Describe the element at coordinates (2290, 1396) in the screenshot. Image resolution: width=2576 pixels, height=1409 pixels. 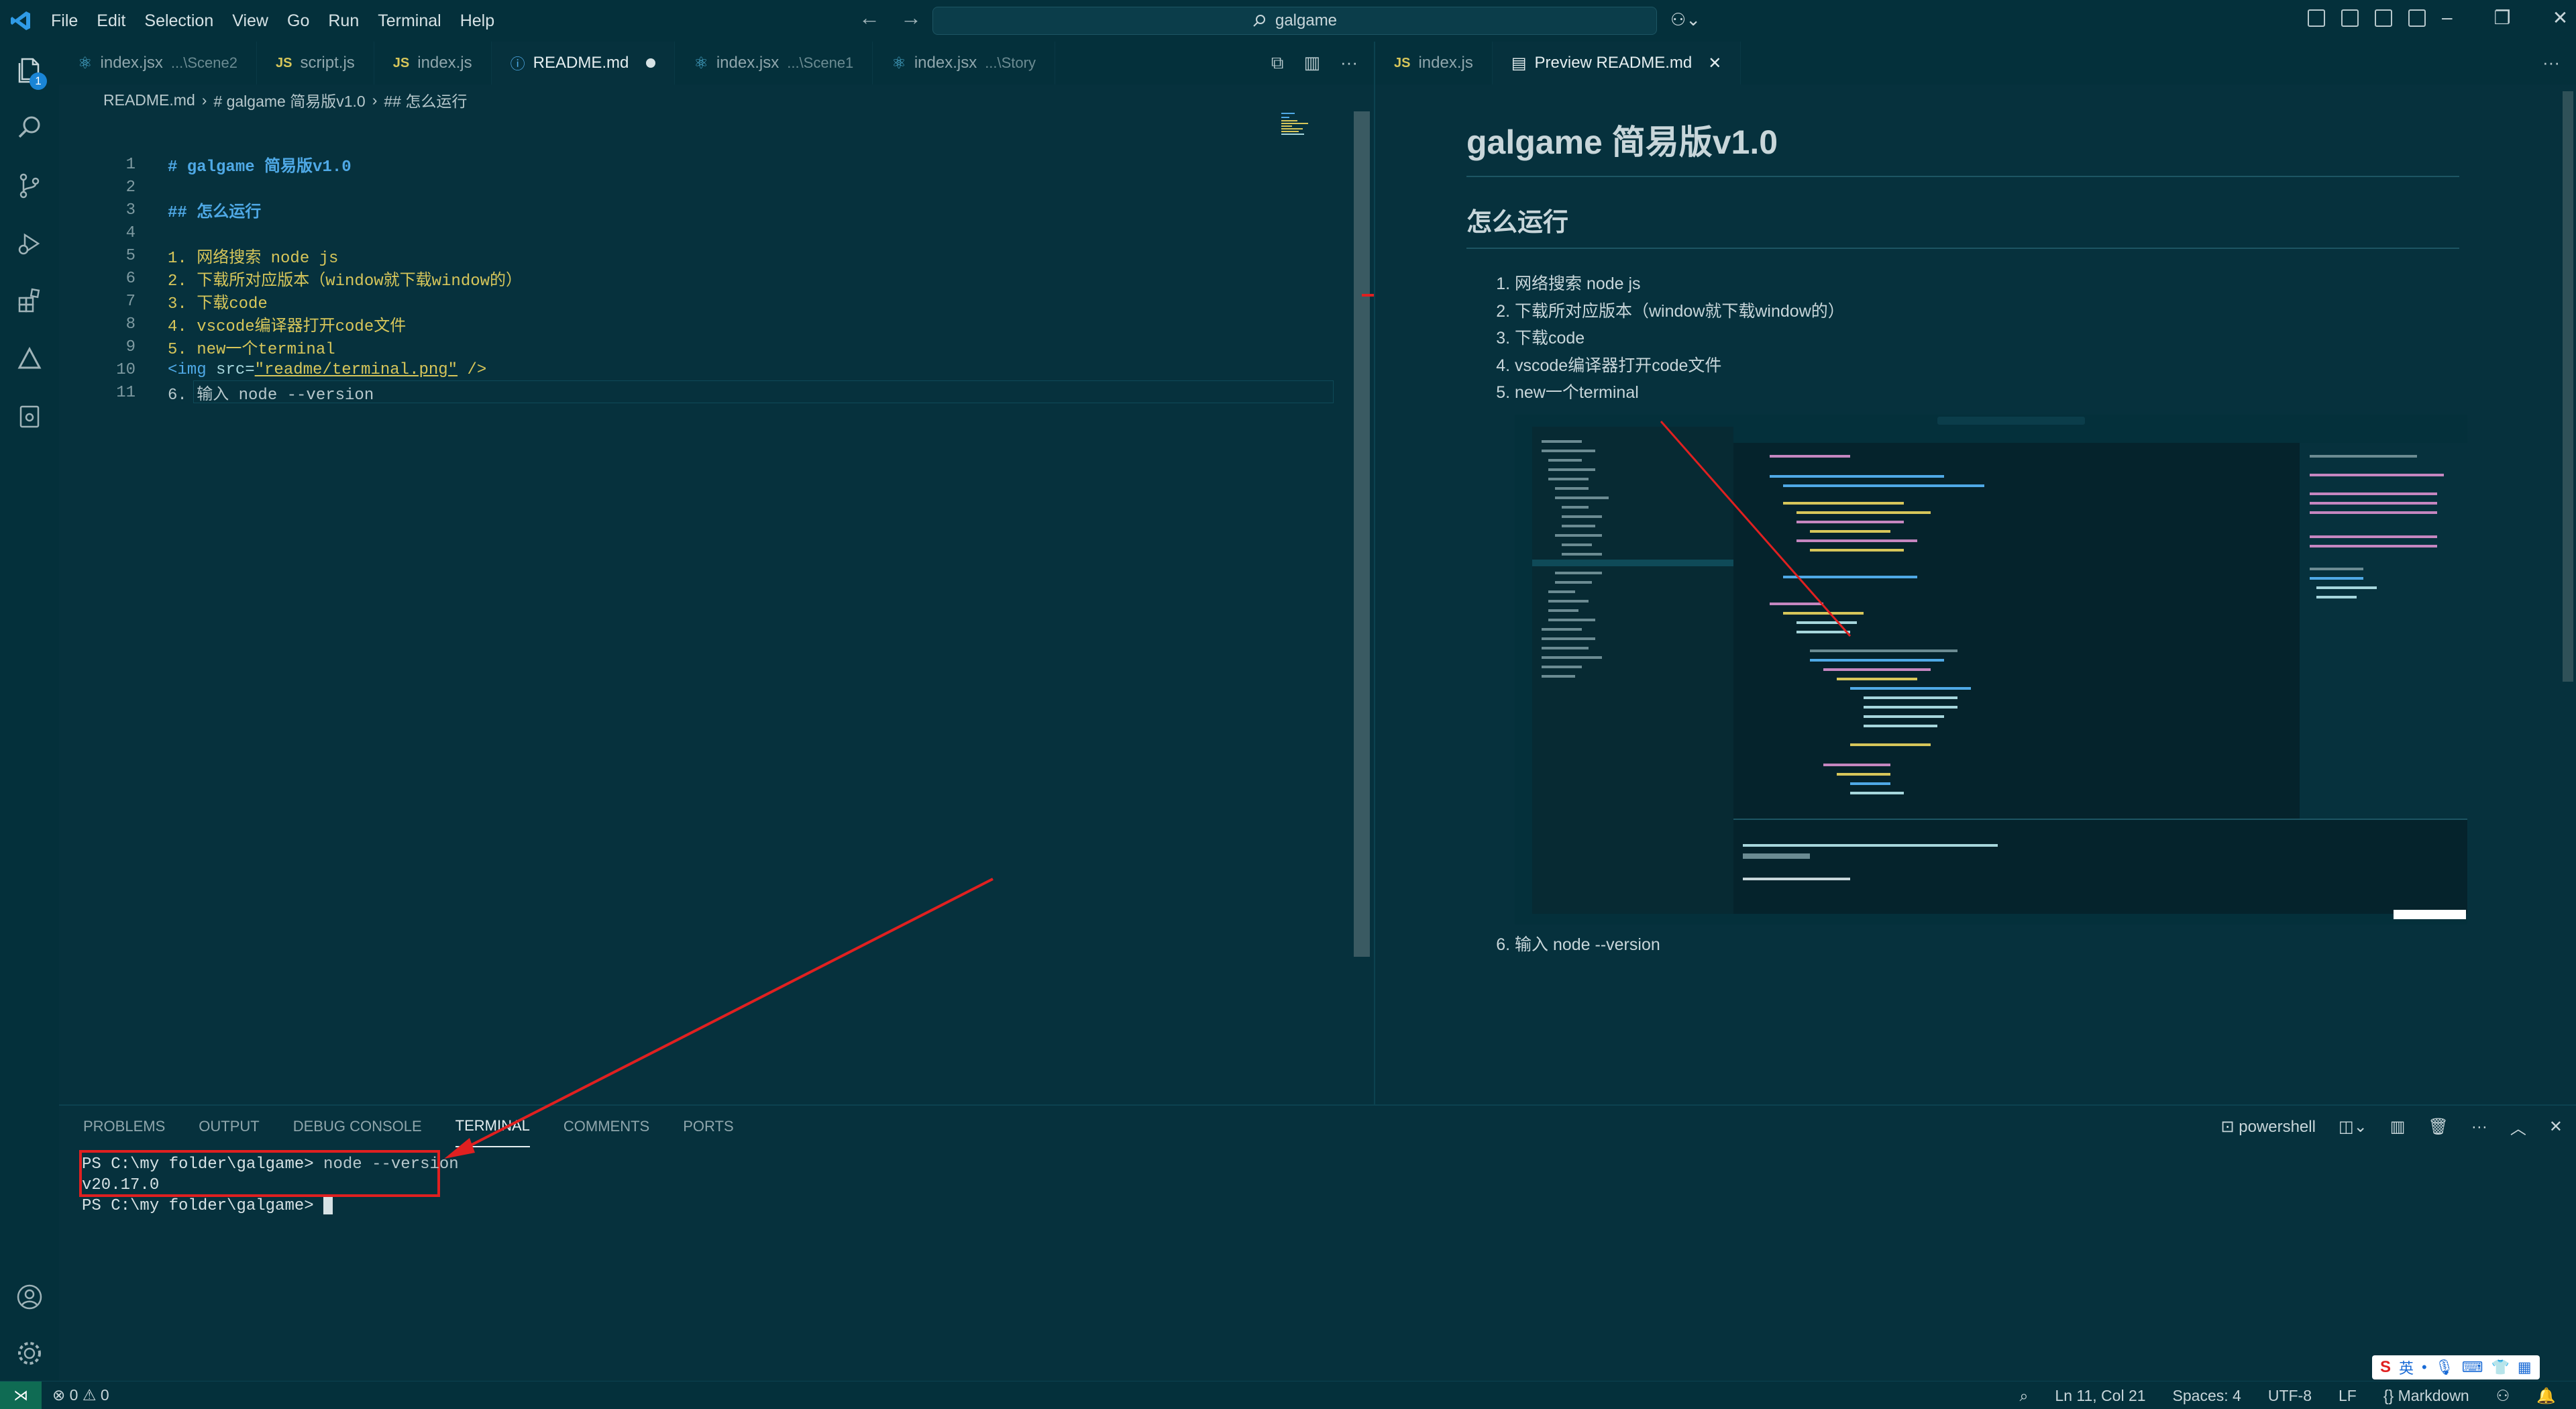
I see `encoding: UTF-8` at that location.